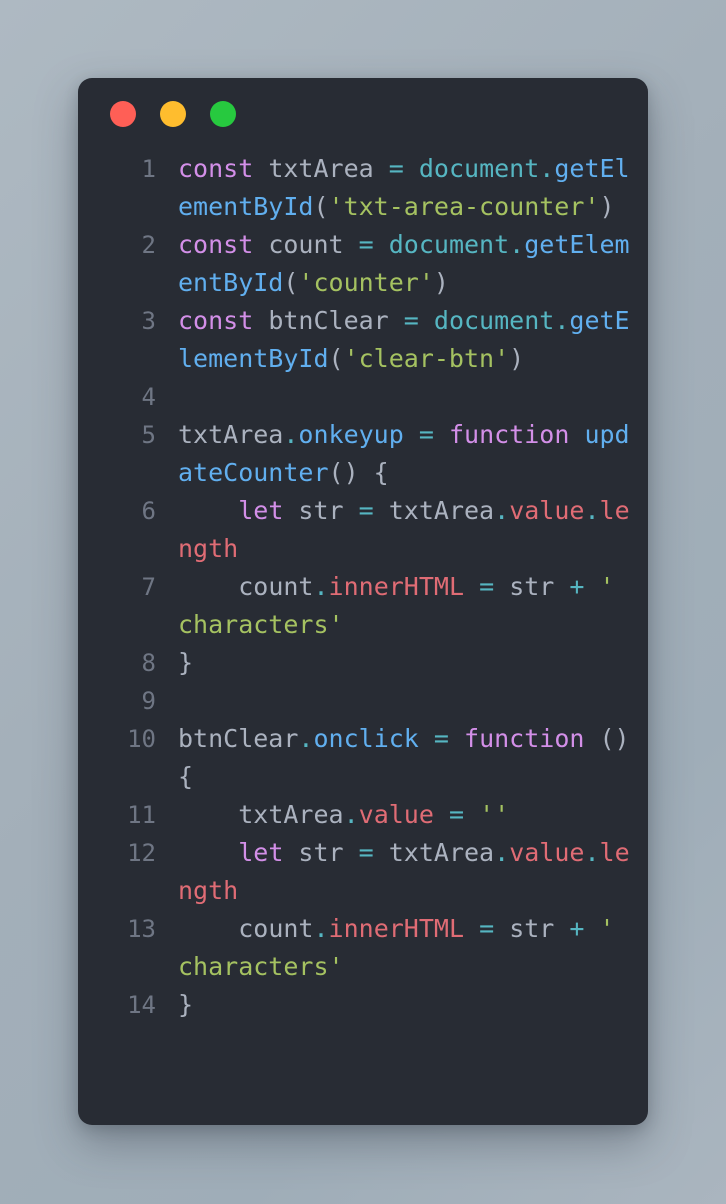 The width and height of the screenshot is (726, 1204). What do you see at coordinates (148, 397) in the screenshot?
I see `line-number: 4` at bounding box center [148, 397].